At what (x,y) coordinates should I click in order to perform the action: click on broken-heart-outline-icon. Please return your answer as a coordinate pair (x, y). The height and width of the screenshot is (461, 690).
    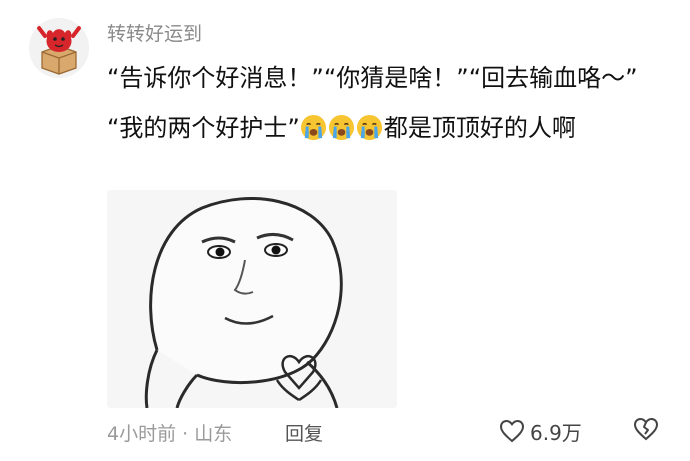
    Looking at the image, I should click on (646, 429).